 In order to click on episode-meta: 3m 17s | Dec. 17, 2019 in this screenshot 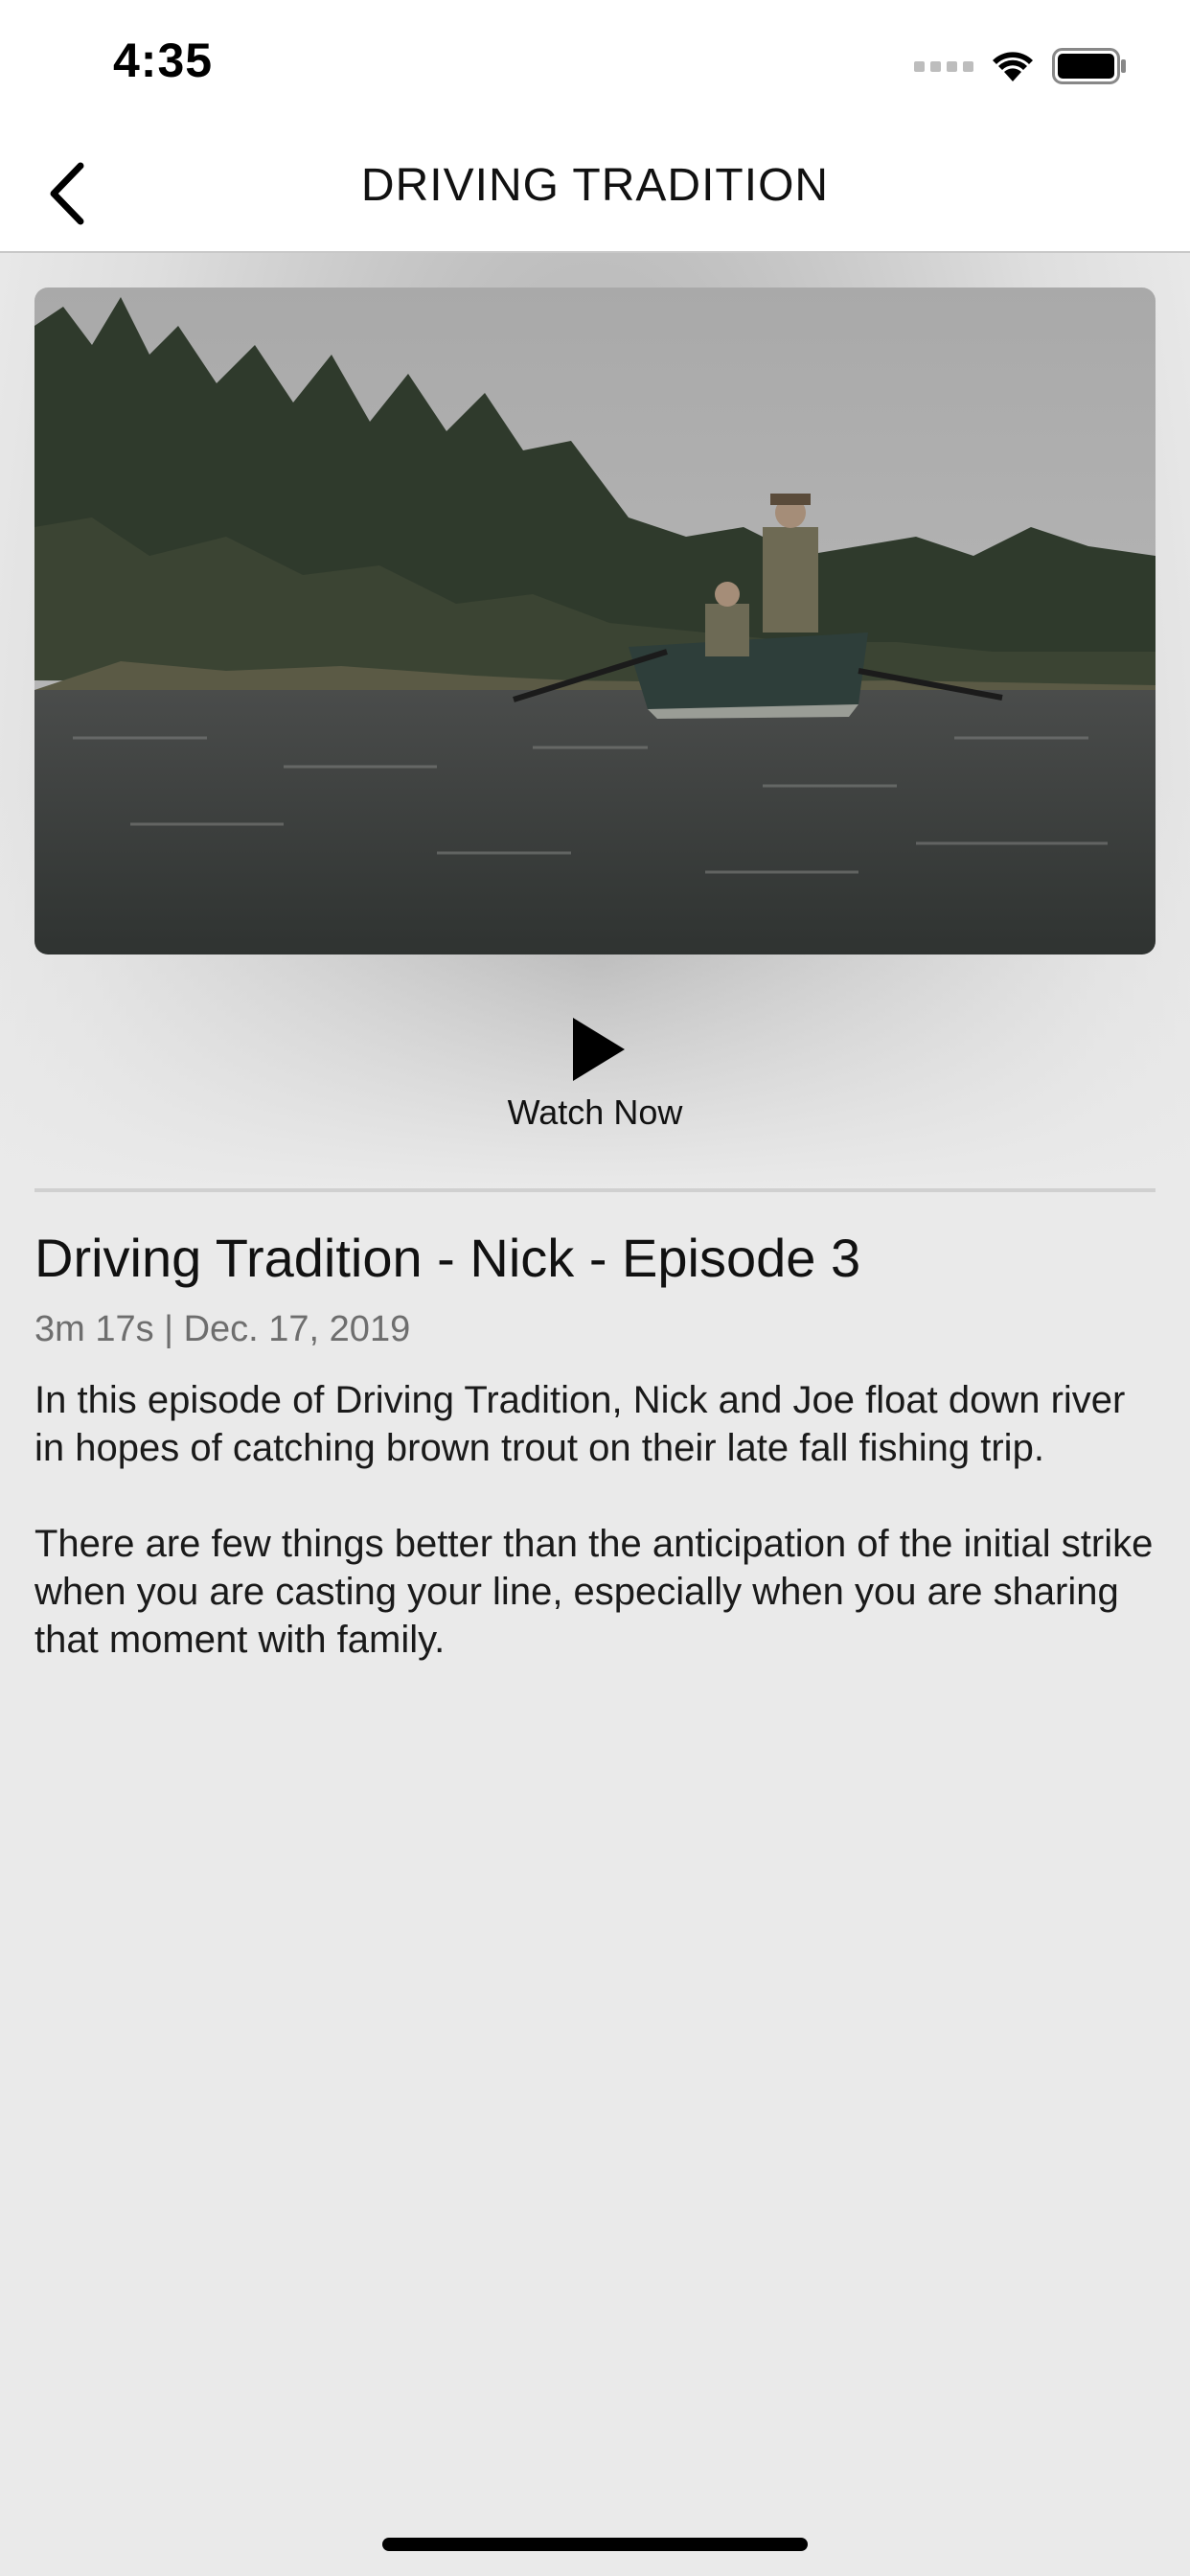, I will do `click(222, 1329)`.